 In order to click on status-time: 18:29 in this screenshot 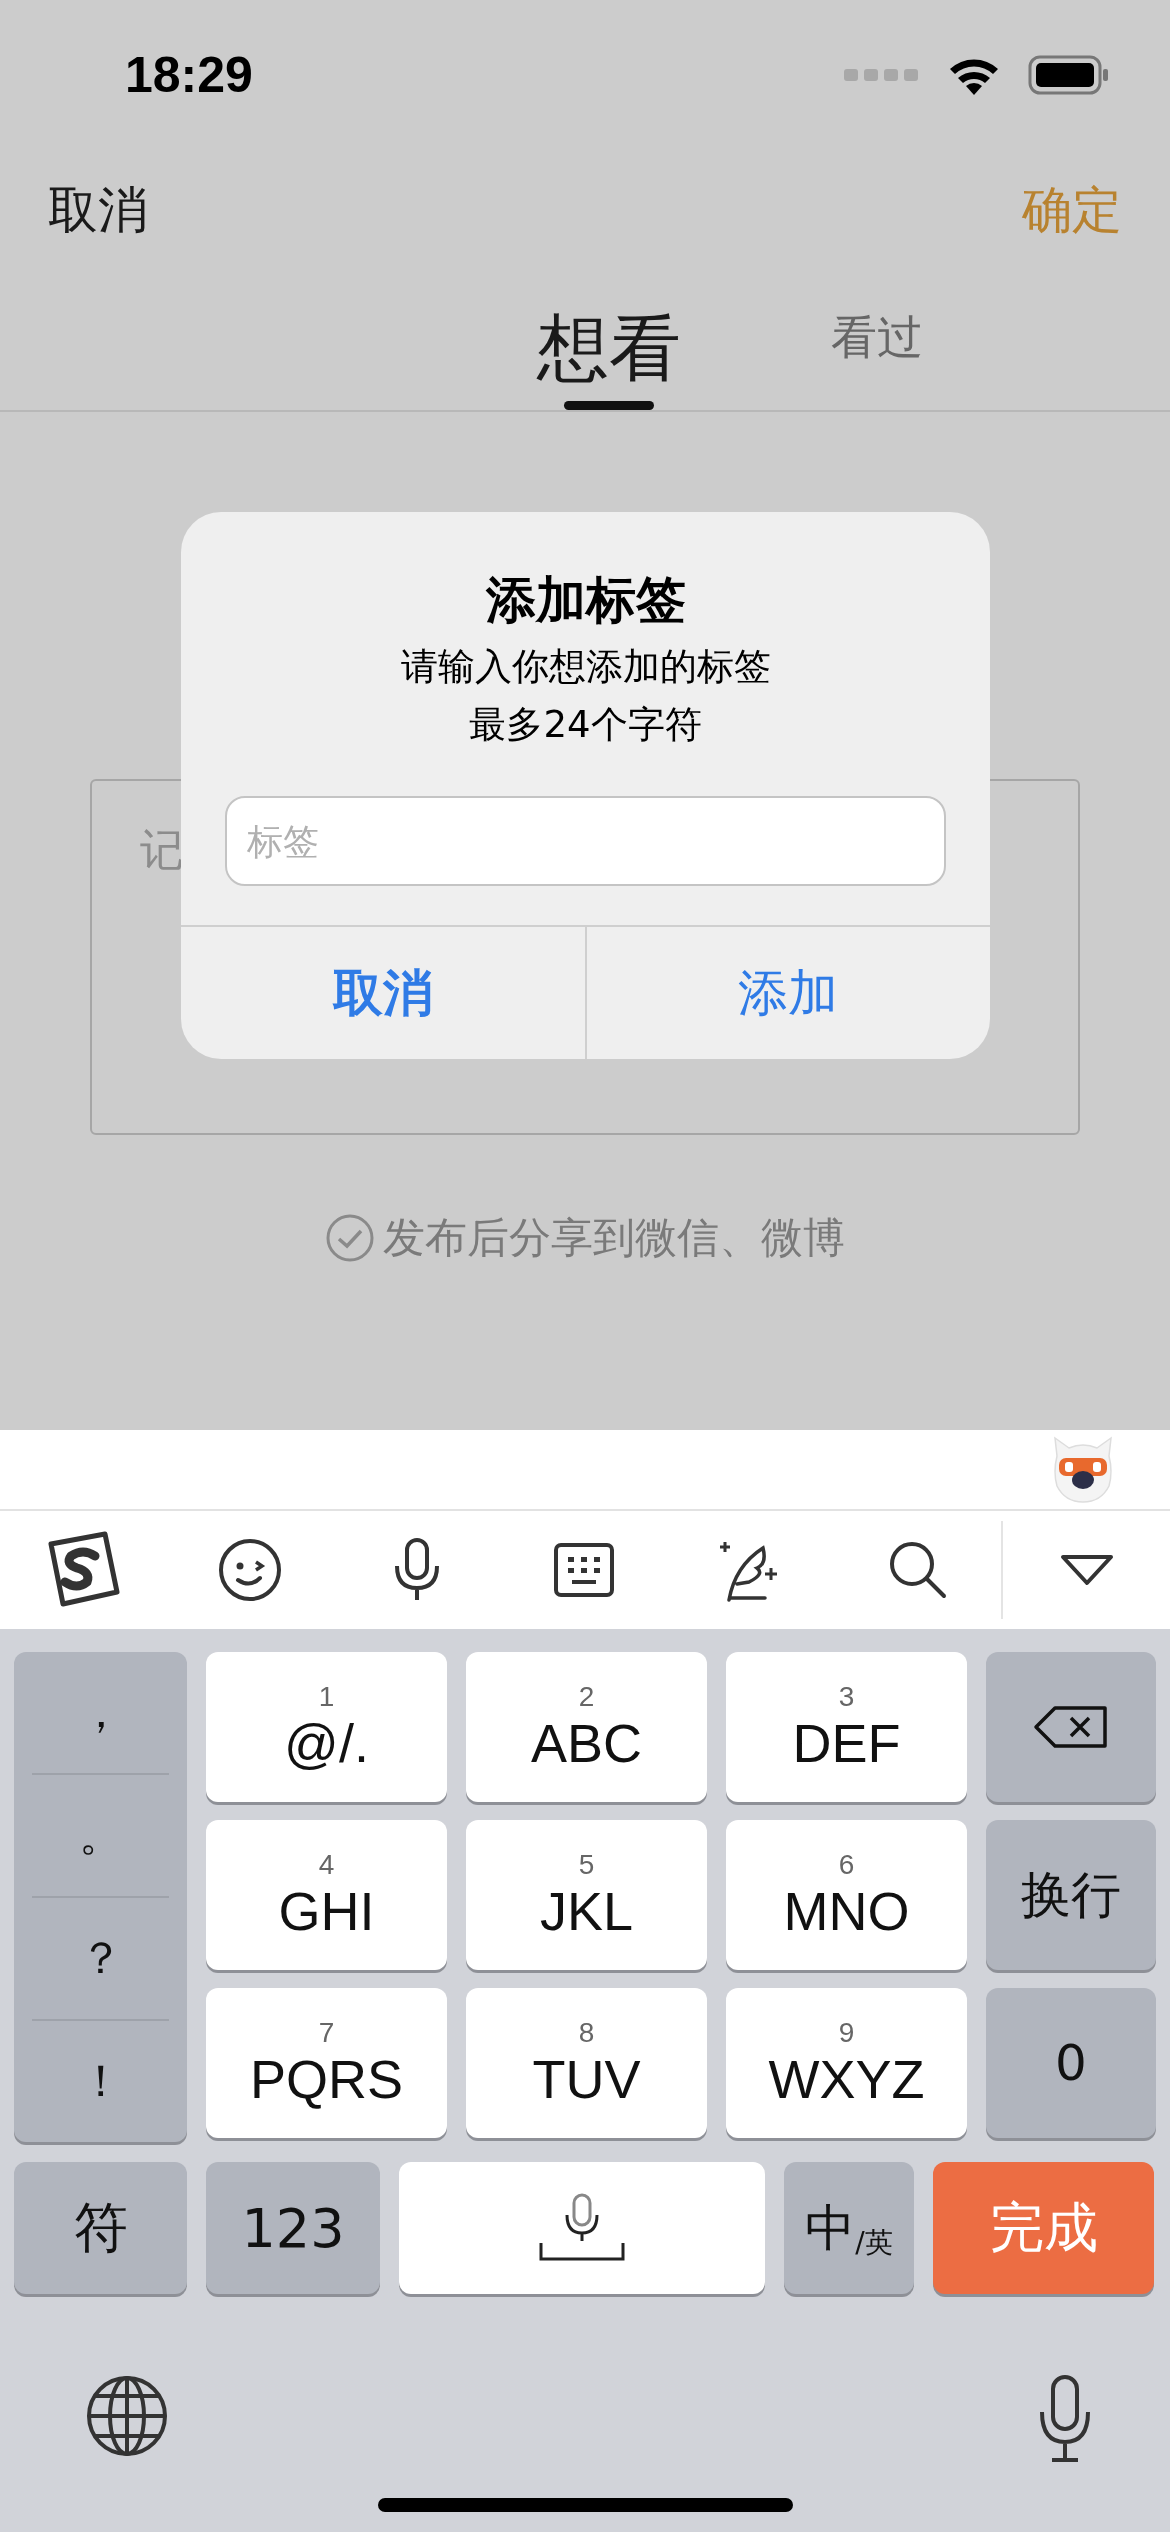, I will do `click(189, 75)`.